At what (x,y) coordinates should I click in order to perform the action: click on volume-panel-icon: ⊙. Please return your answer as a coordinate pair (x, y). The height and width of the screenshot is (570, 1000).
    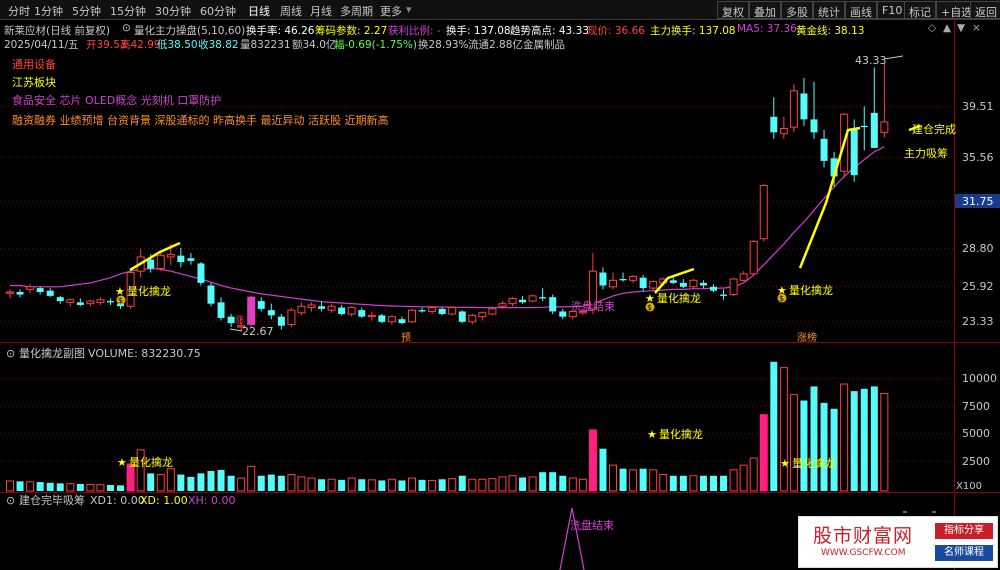
    Looking at the image, I should click on (10, 353).